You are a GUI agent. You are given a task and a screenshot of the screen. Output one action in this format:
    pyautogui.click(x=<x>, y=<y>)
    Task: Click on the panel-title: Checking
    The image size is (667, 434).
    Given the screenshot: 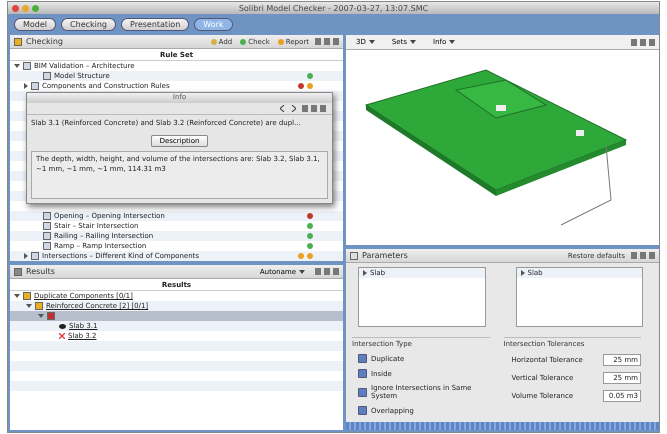 What is the action you would take?
    pyautogui.click(x=45, y=41)
    